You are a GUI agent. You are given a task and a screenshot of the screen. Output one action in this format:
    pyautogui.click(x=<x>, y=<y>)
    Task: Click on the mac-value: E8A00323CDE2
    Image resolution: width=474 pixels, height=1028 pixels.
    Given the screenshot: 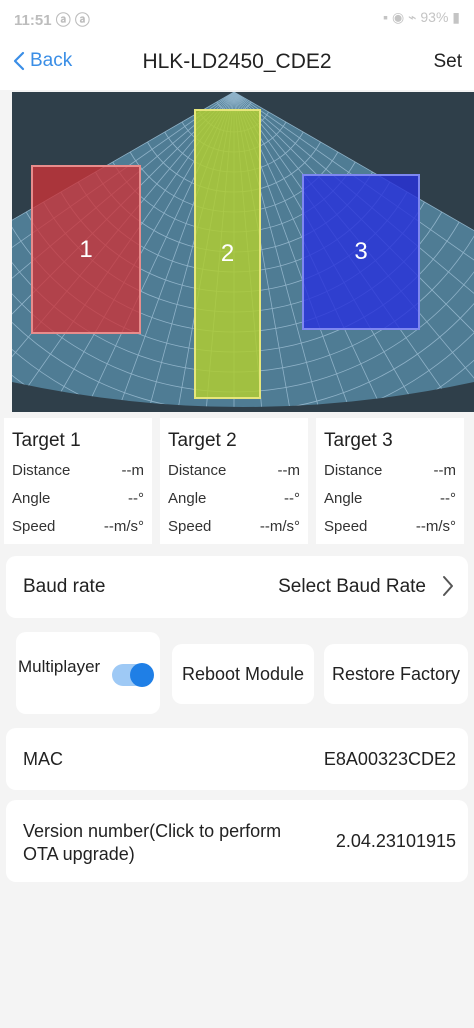 What is the action you would take?
    pyautogui.click(x=389, y=759)
    